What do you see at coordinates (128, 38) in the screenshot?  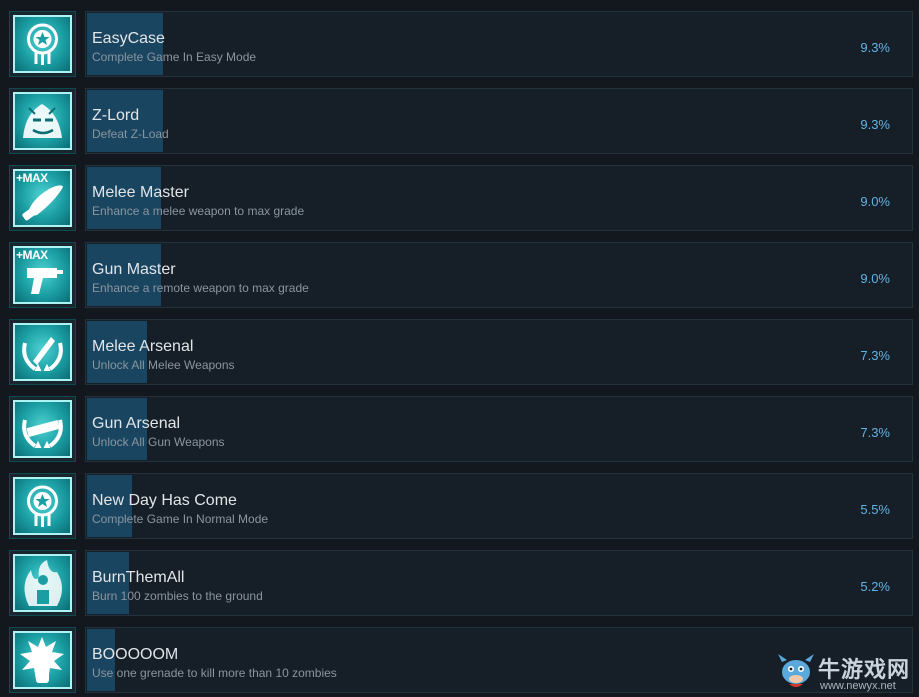 I see `achievement-name: EasyCase` at bounding box center [128, 38].